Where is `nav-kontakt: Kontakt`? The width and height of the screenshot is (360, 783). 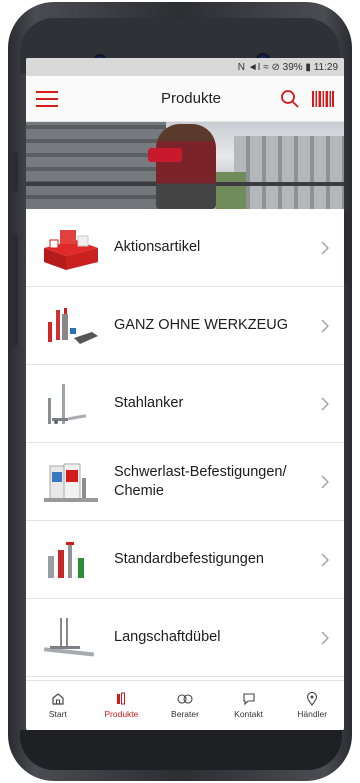
nav-kontakt: Kontakt is located at coordinates (249, 705).